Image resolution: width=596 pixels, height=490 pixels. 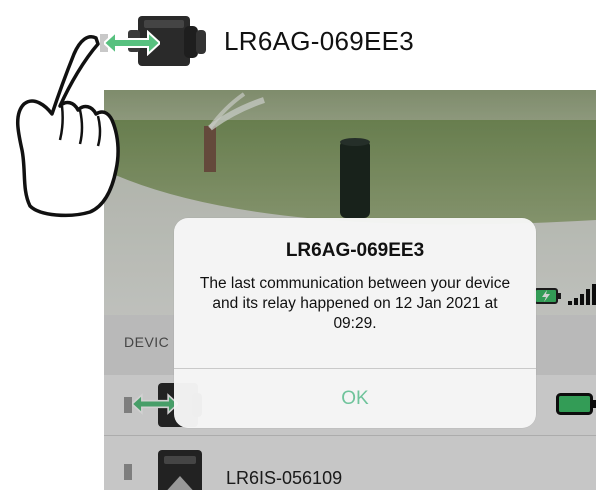 I want to click on alert-title: LR6AG-069EE3, so click(x=355, y=250).